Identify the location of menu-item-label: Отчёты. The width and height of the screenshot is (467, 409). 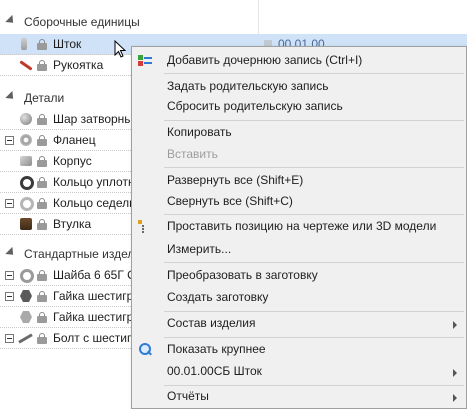
(188, 396).